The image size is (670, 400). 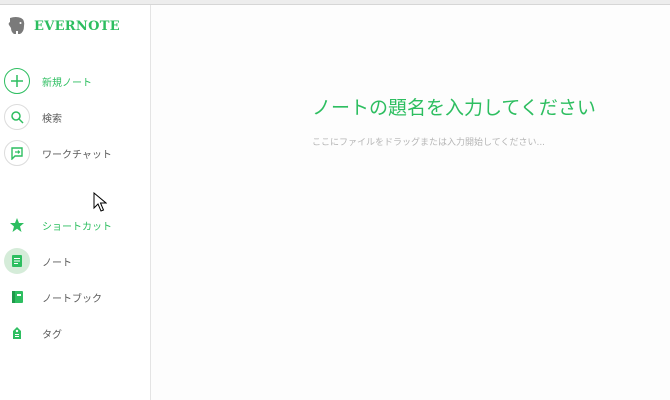 I want to click on chat-icon, so click(x=17, y=153).